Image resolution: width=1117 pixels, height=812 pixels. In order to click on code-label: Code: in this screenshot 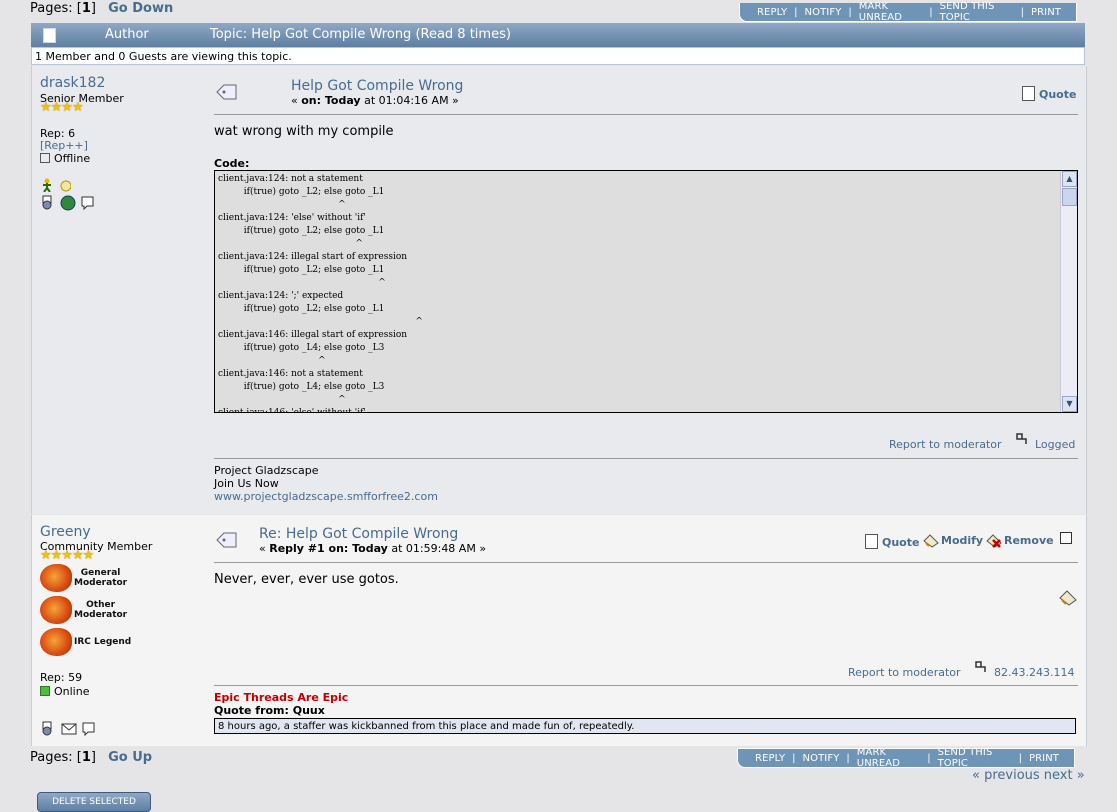, I will do `click(232, 163)`.